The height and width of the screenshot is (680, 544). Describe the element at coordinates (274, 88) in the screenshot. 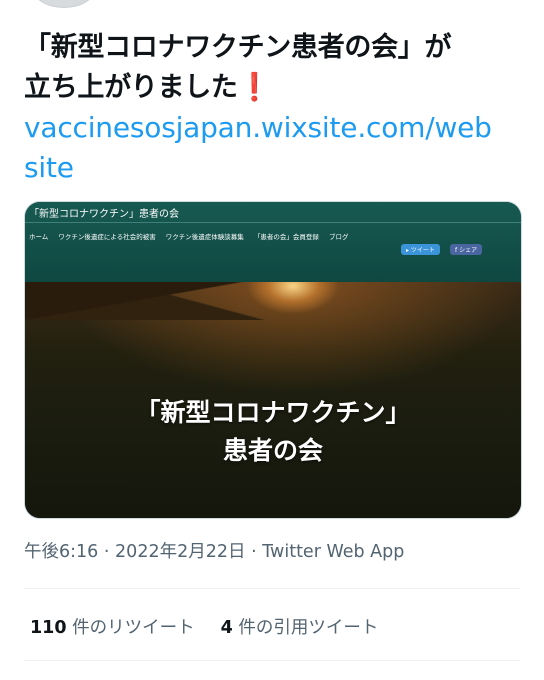

I see `tweet-line-2: 立ち上がりました❗` at that location.